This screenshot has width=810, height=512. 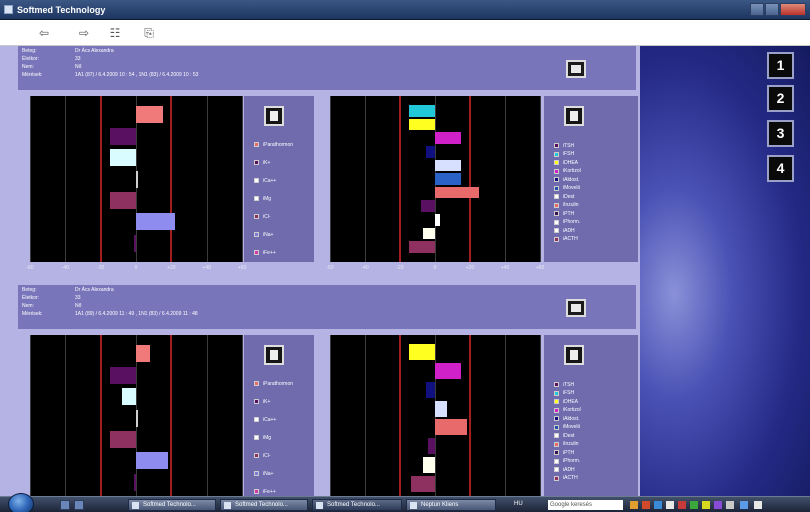 What do you see at coordinates (780, 98) in the screenshot?
I see `view-button-2: 2` at bounding box center [780, 98].